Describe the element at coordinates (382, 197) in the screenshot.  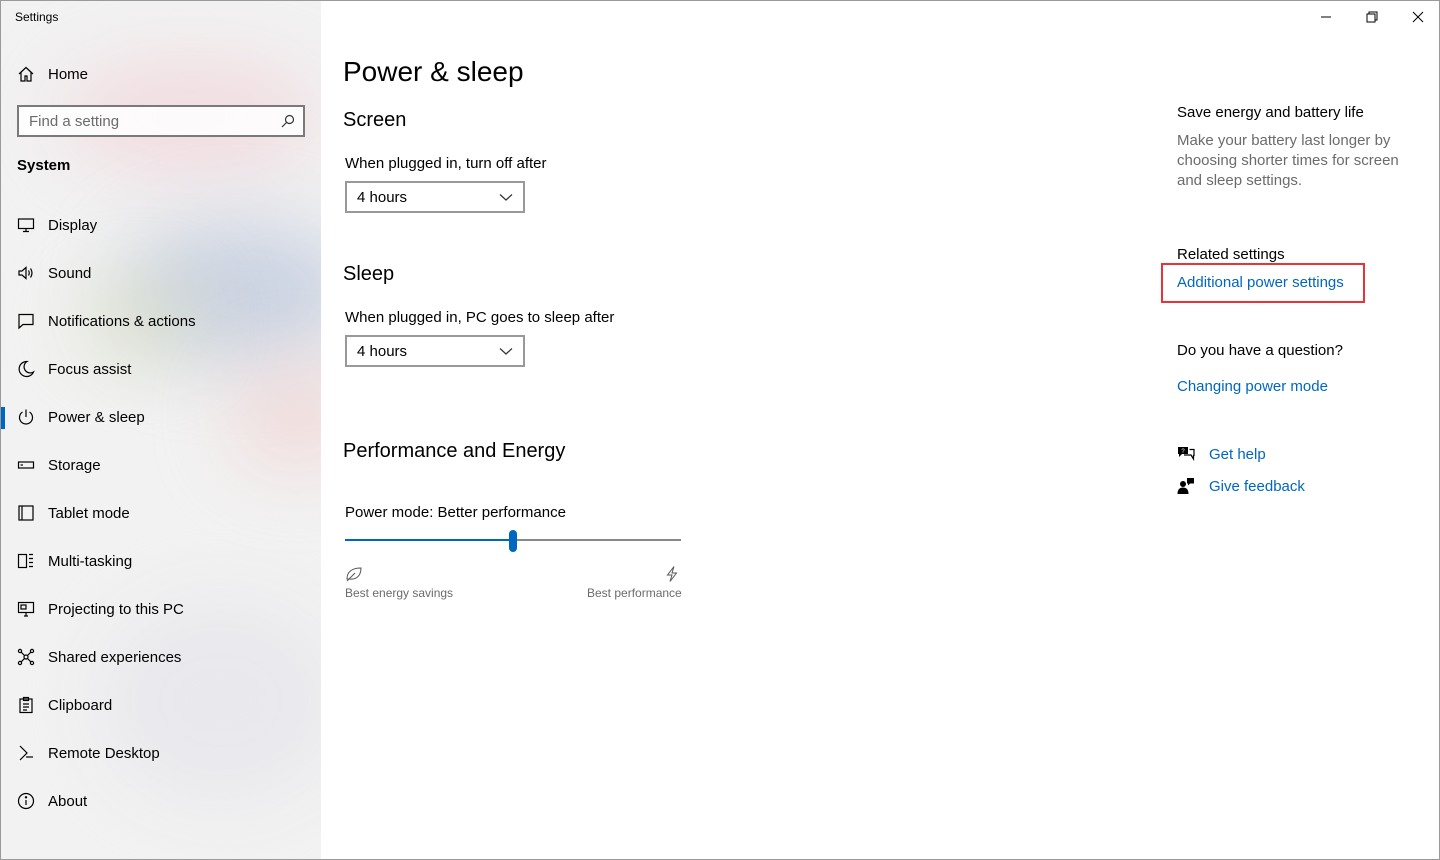
I see `screen-timeout-value: 4 hours` at that location.